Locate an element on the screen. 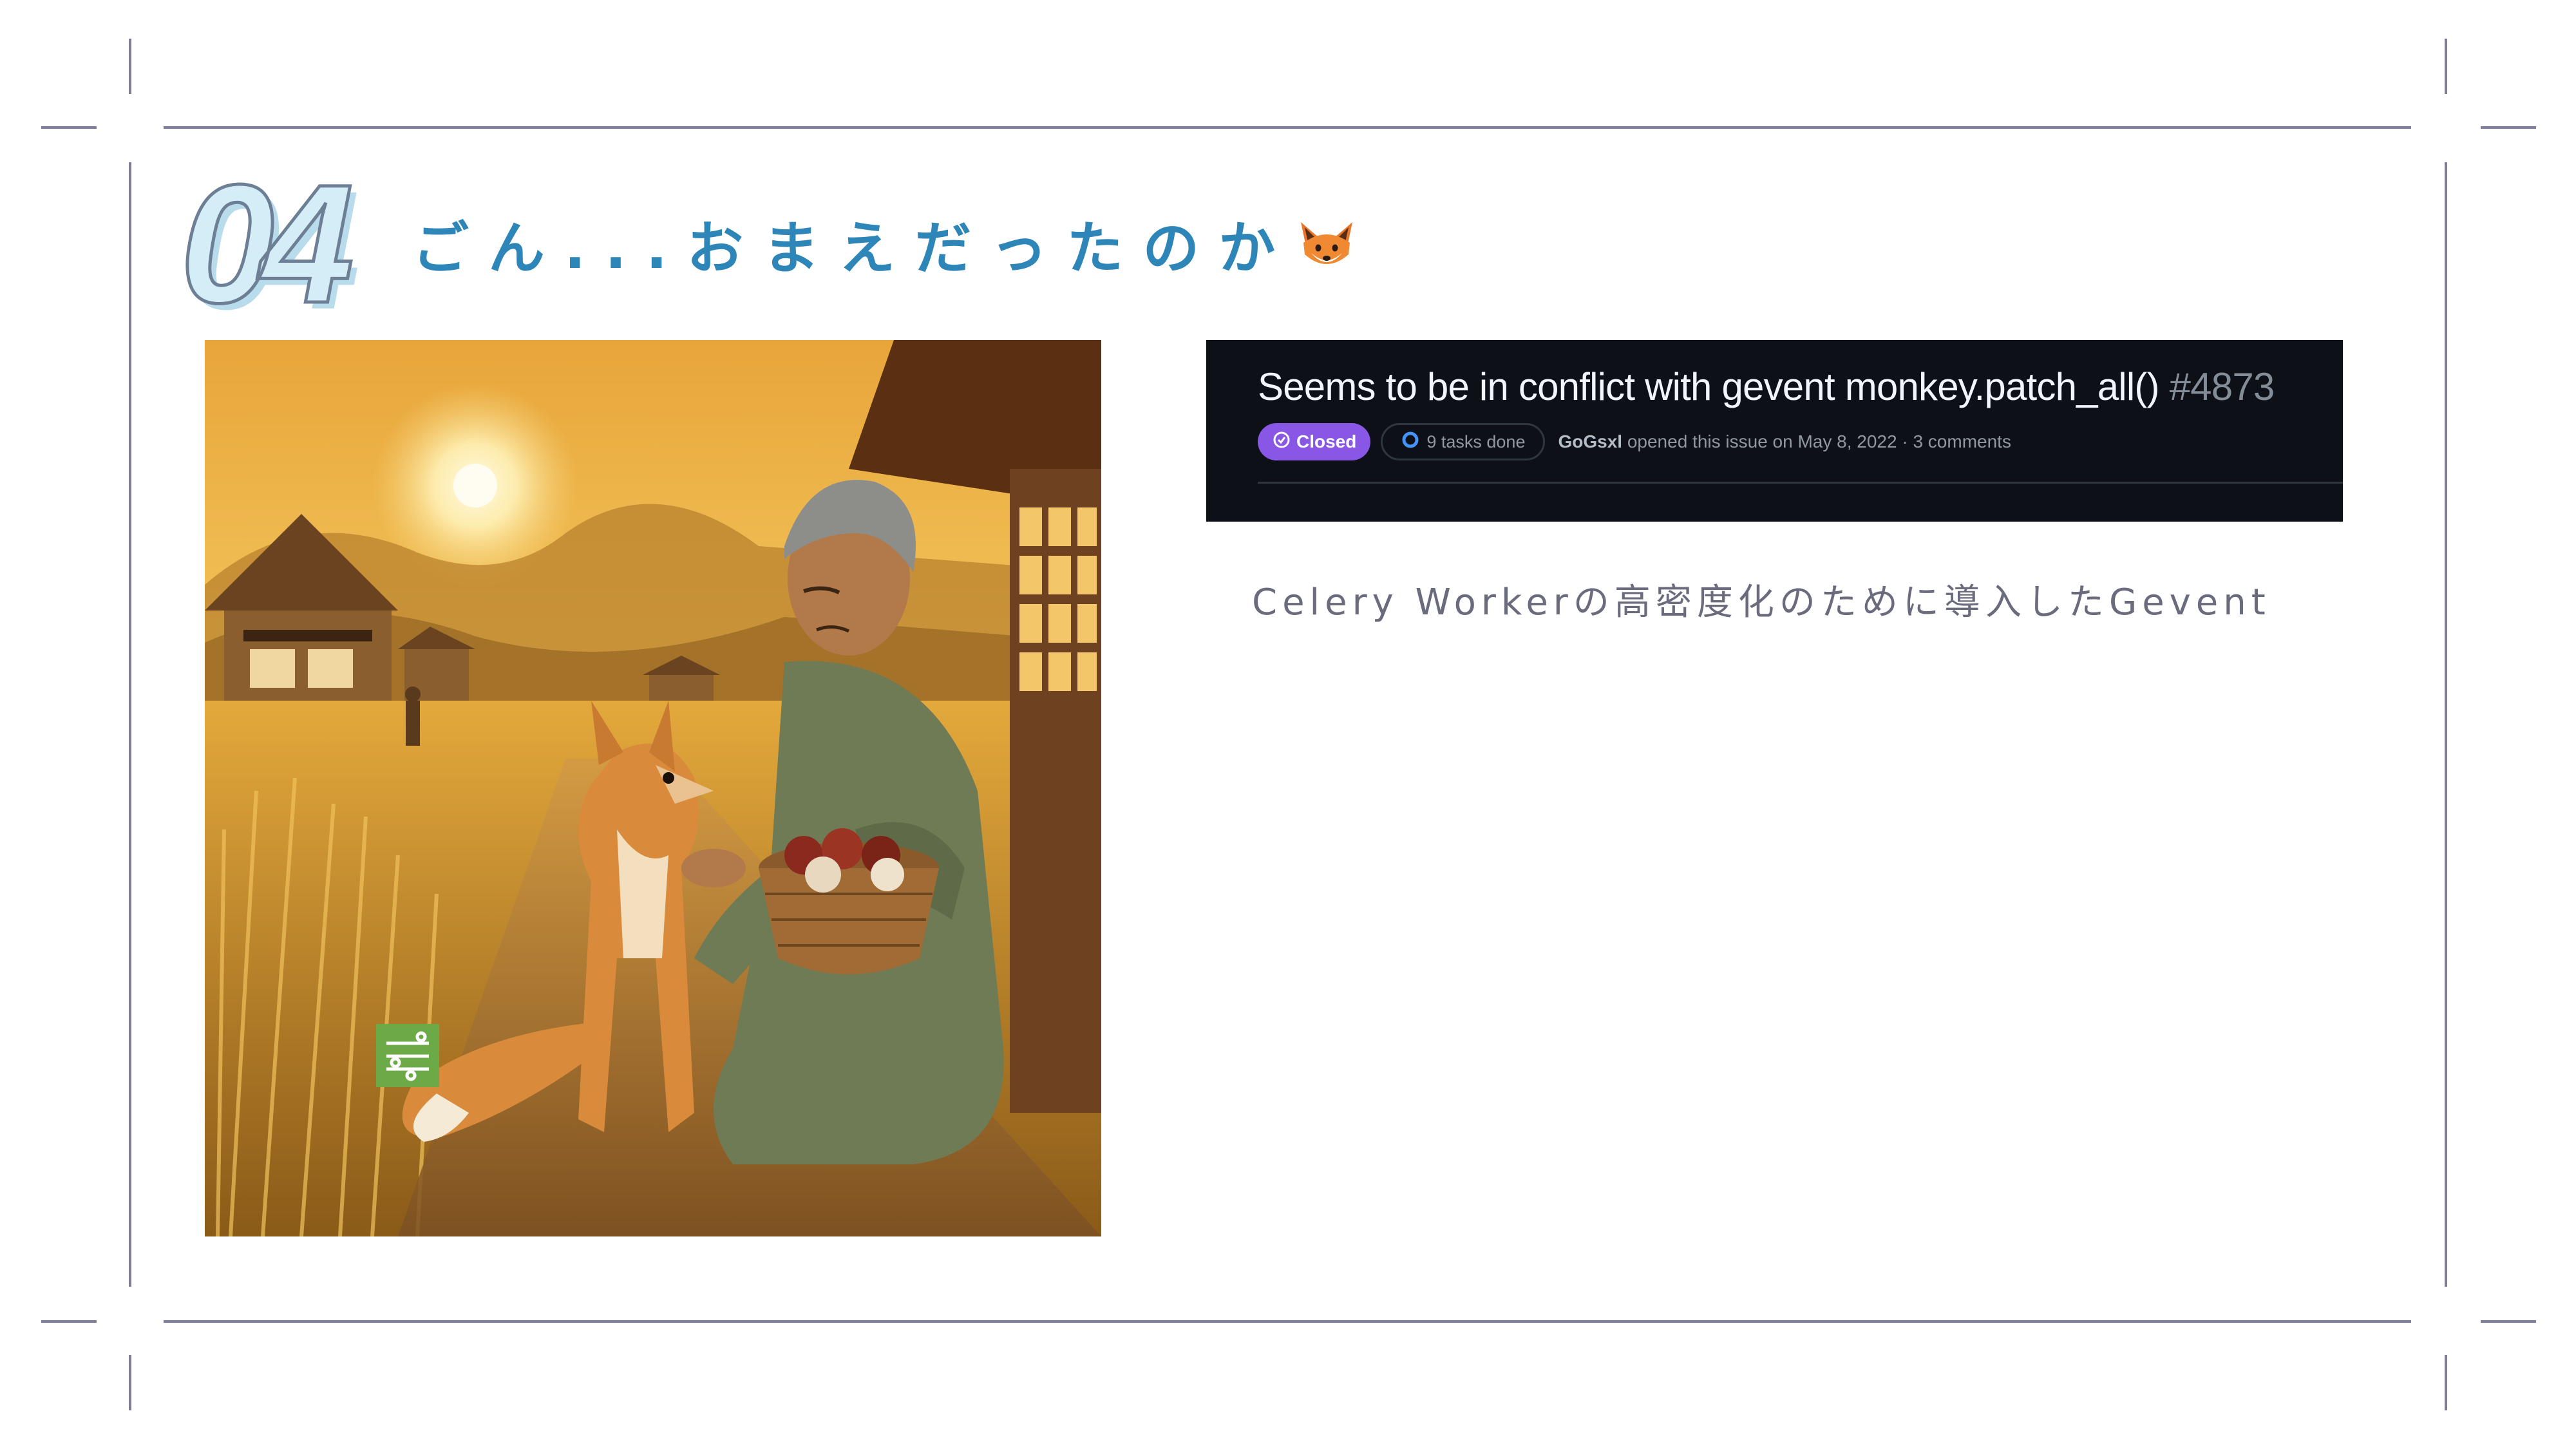  tasks-progress-pill: 9 tasks done is located at coordinates (1463, 442).